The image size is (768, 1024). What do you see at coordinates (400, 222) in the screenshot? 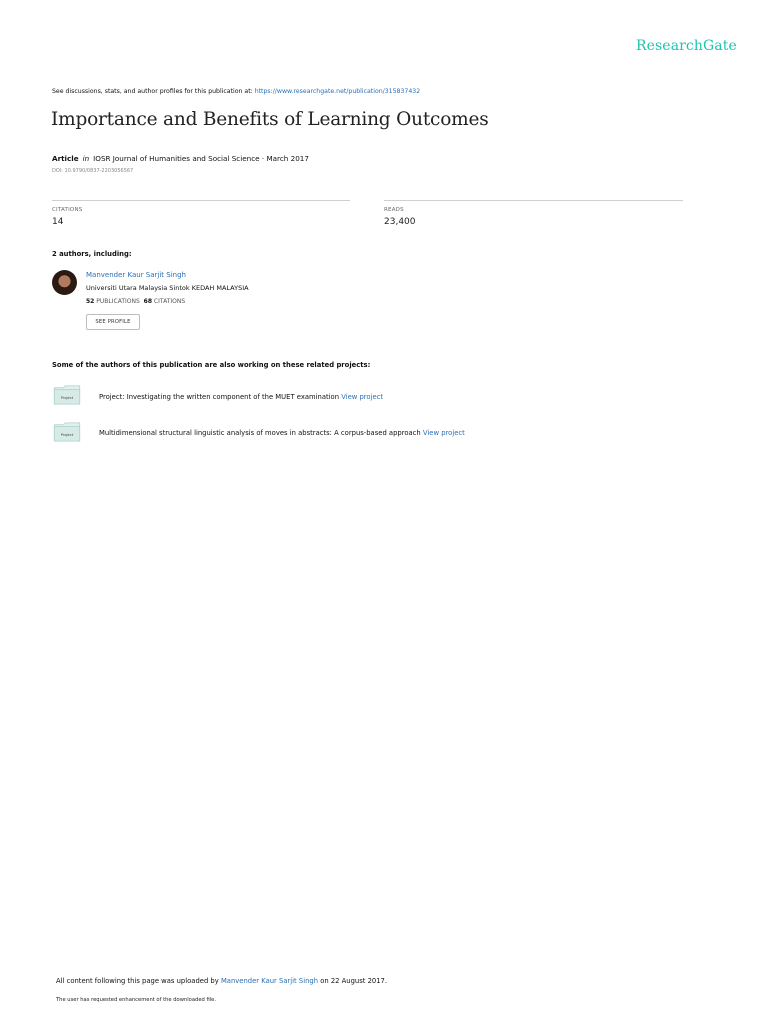
I see `reads-value: 23,400` at bounding box center [400, 222].